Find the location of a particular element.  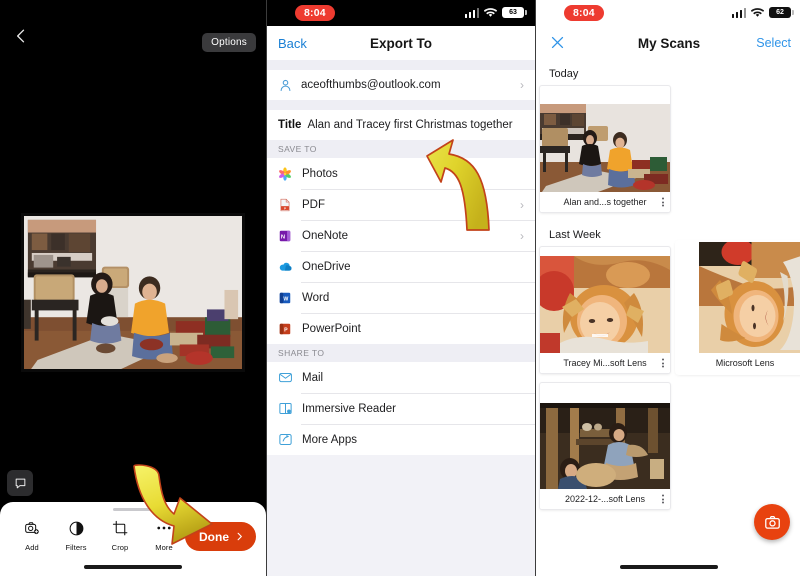

scan-caption-bar: Alan and...s together is located at coordinates (605, 202).